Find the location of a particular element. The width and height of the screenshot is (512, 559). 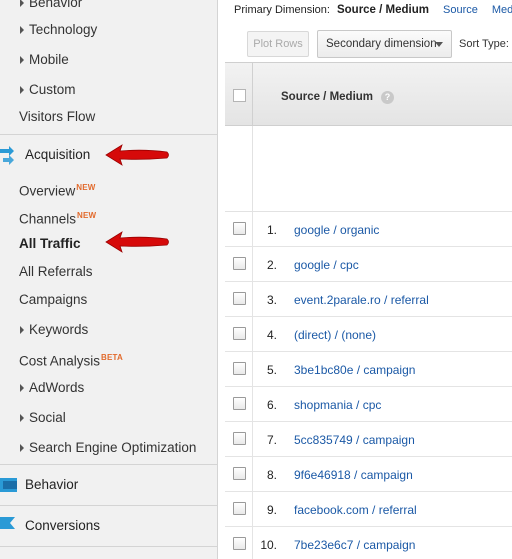

column-header-source-medium: Source / Medium is located at coordinates (327, 97).